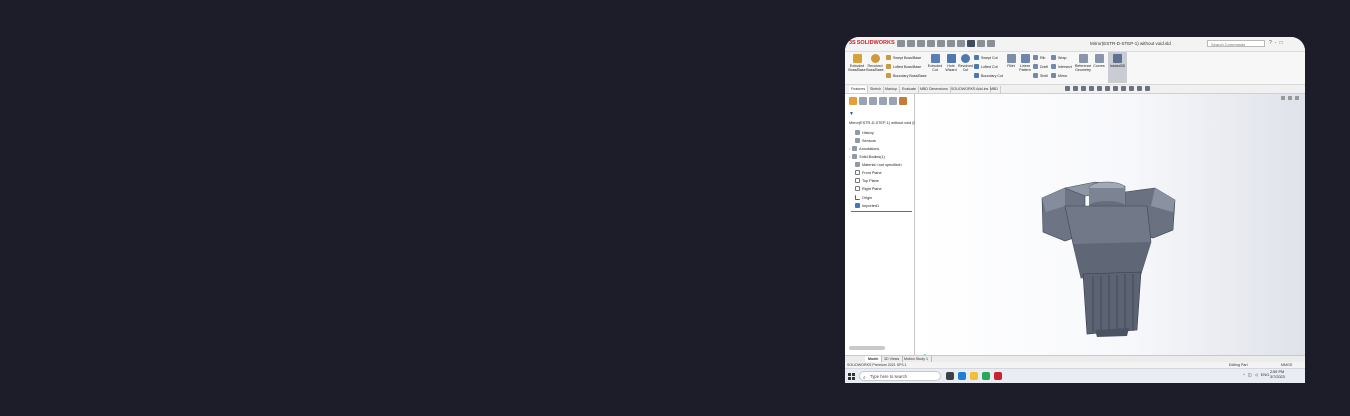 Image resolution: width=1350 pixels, height=416 pixels. I want to click on origin-icon, so click(857, 197).